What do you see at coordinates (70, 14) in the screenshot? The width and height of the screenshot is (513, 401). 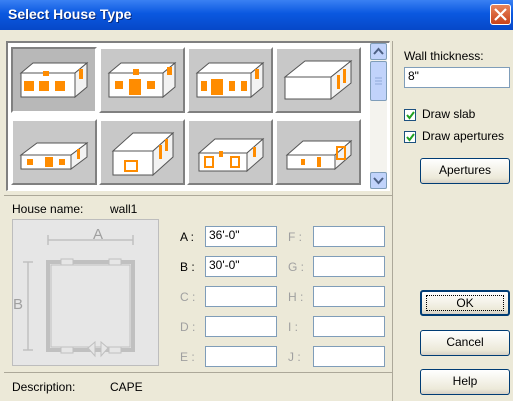 I see `window-title: Select House Type` at bounding box center [70, 14].